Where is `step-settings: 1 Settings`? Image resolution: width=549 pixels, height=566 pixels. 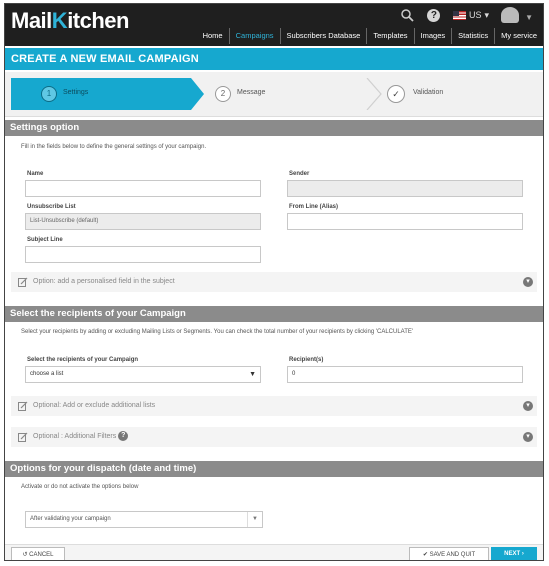 step-settings: 1 Settings is located at coordinates (107, 94).